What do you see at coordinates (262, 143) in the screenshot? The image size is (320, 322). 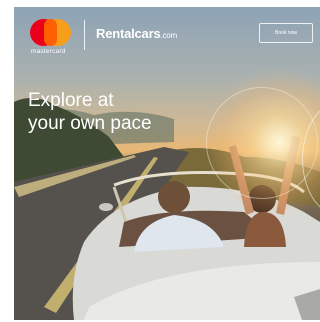 I see `lens-flare-ring` at bounding box center [262, 143].